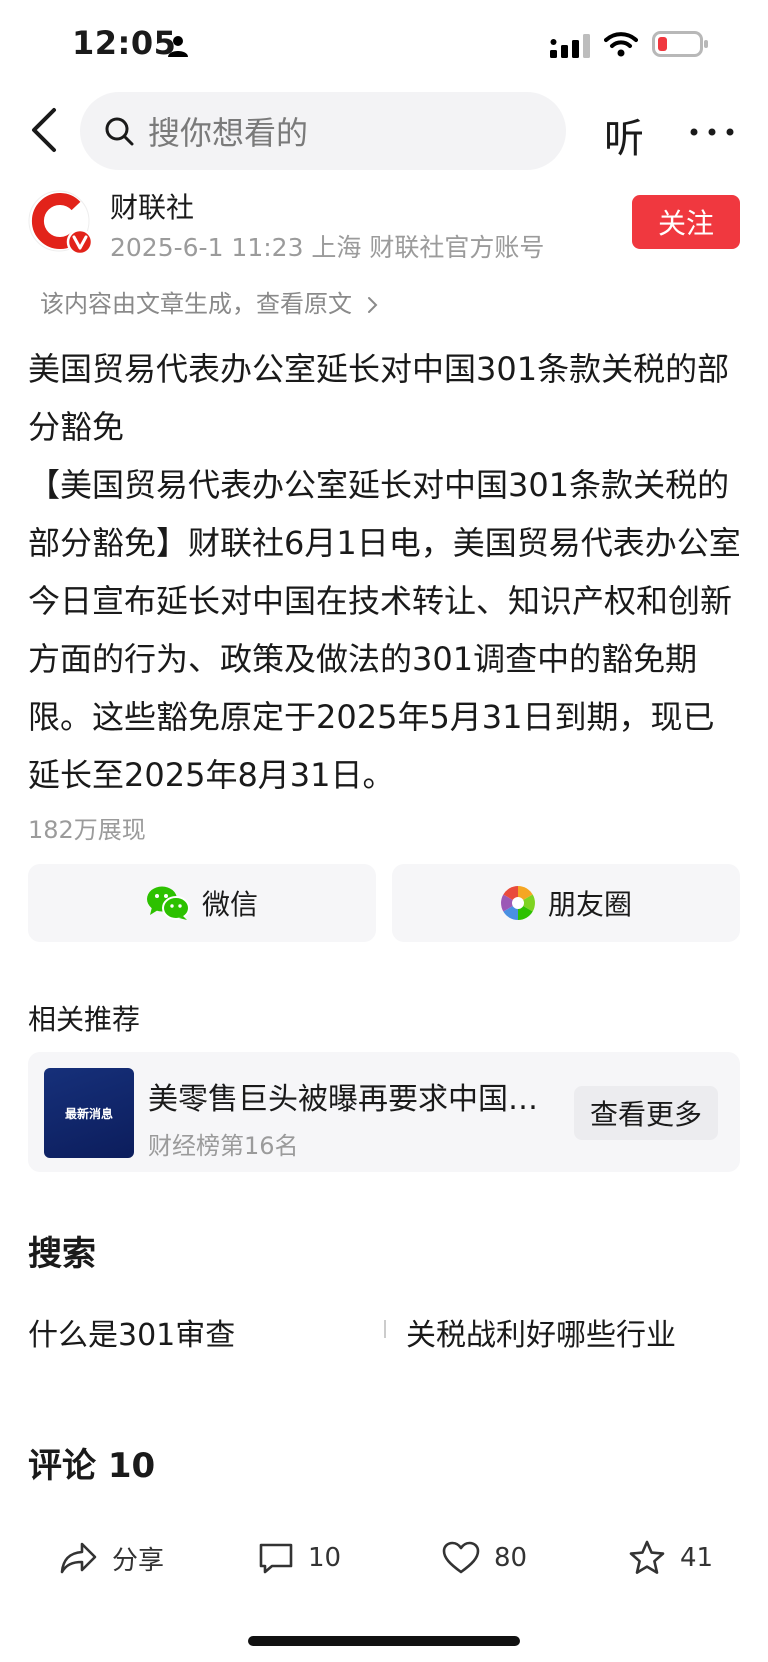  I want to click on search-suggestion: 什么是301审查, so click(131, 1332).